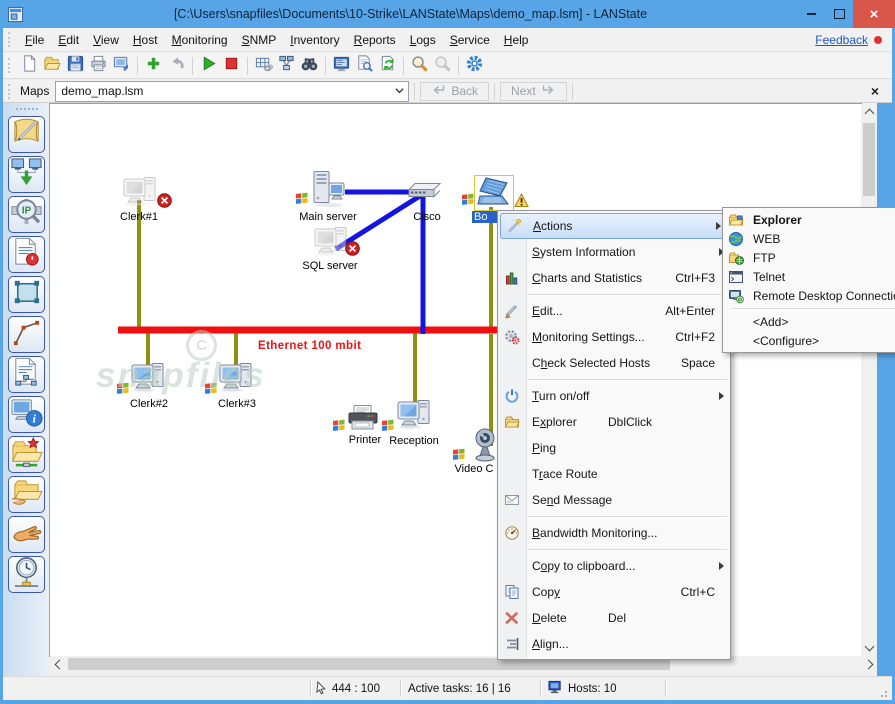 The height and width of the screenshot is (704, 895). I want to click on close-button: ×, so click(874, 14).